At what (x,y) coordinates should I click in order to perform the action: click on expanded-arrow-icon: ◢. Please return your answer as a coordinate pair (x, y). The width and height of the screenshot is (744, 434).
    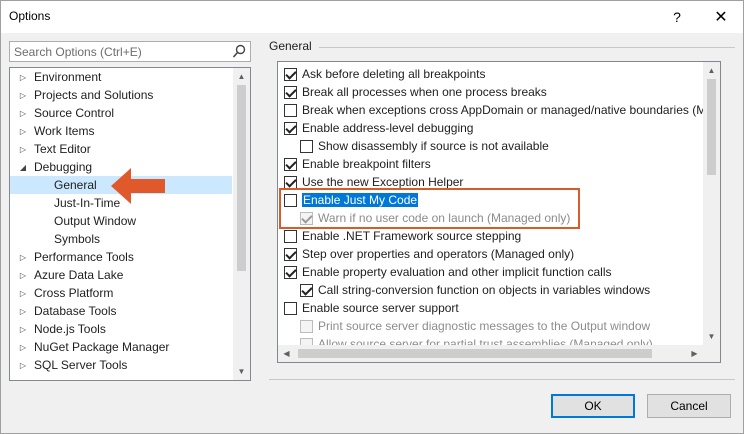
    Looking at the image, I should click on (23, 167).